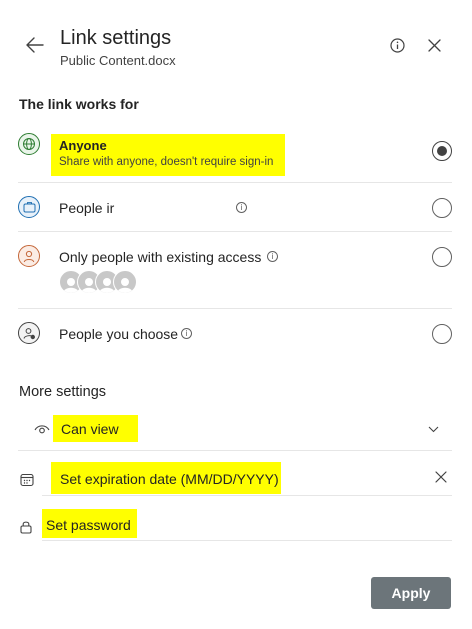  I want to click on radio-existing-access, so click(442, 257).